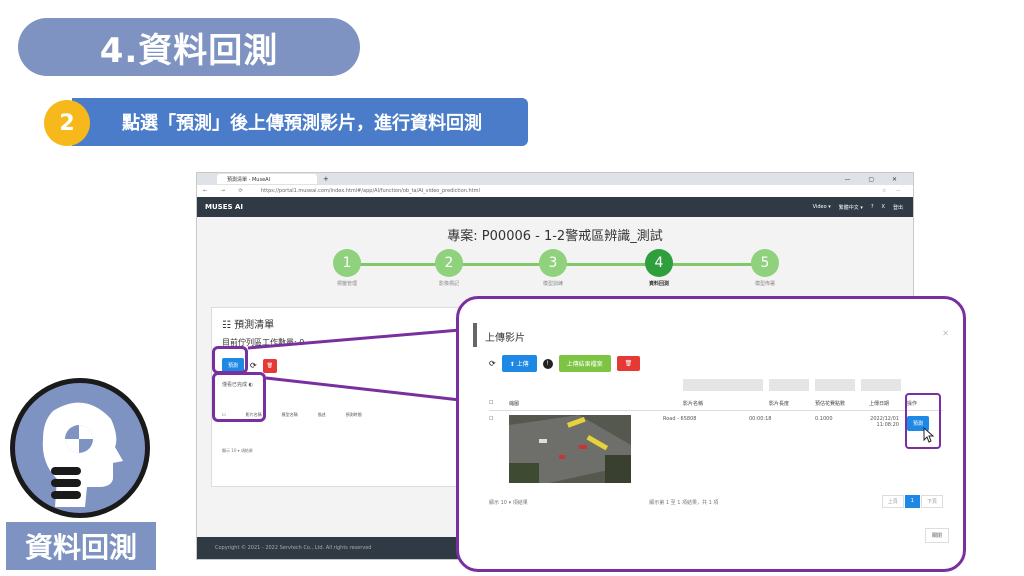  Describe the element at coordinates (936, 535) in the screenshot. I see `close-button: 關閉` at that location.